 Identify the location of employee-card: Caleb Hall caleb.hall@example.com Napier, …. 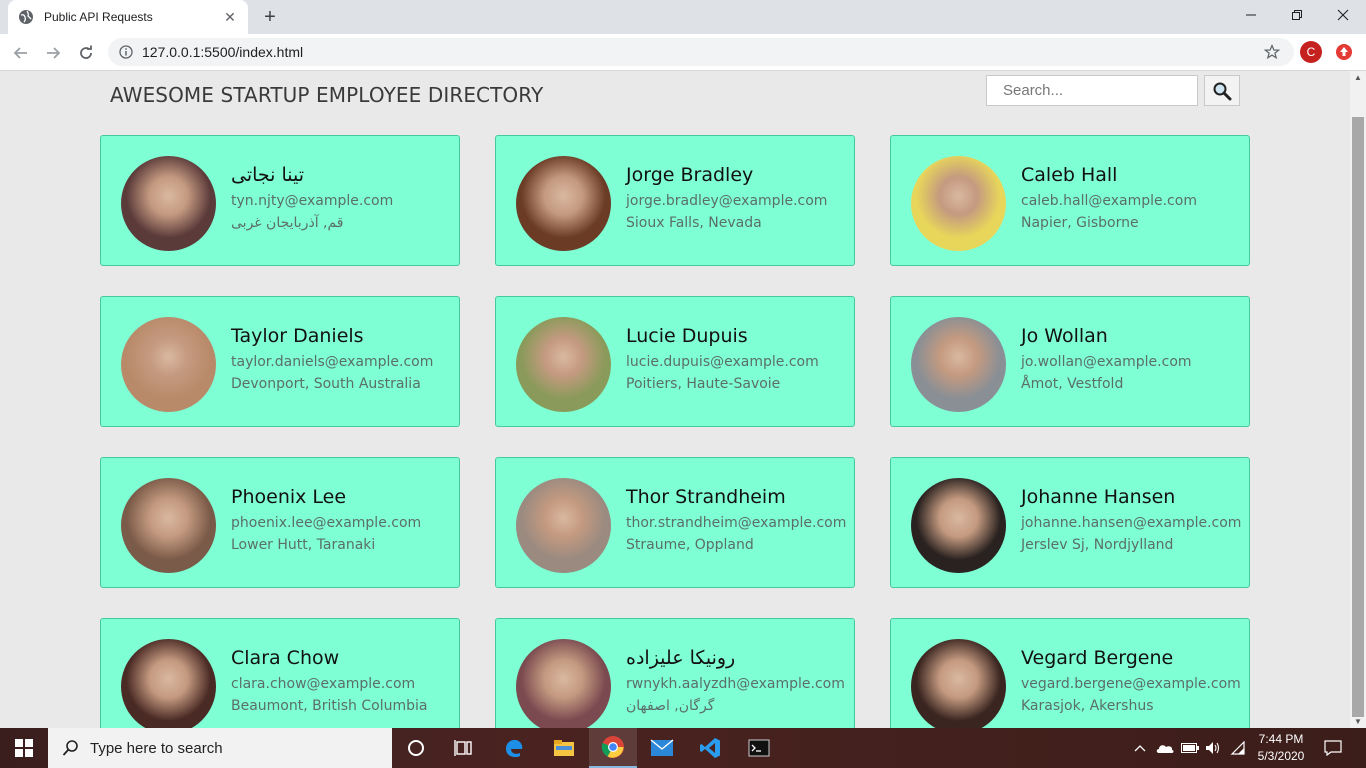
(1070, 200).